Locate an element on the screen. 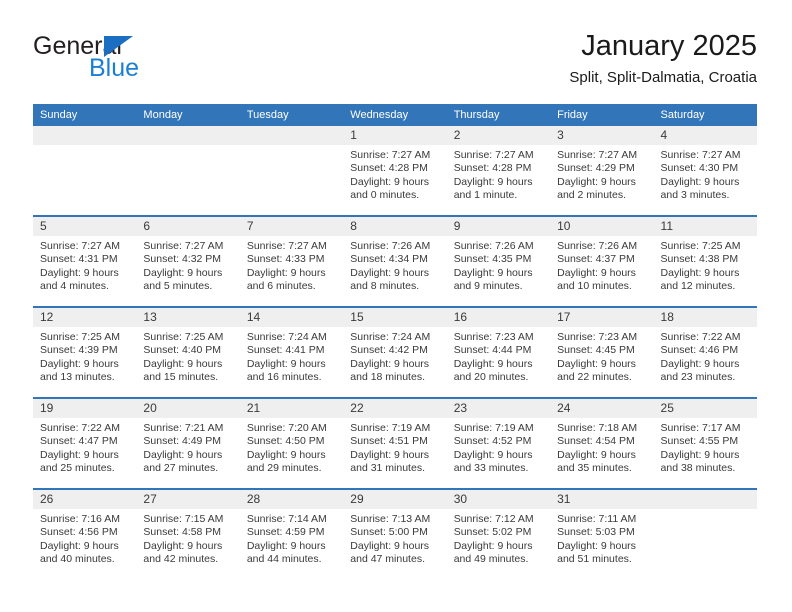 This screenshot has width=792, height=612. day-number: 20 is located at coordinates (188, 408).